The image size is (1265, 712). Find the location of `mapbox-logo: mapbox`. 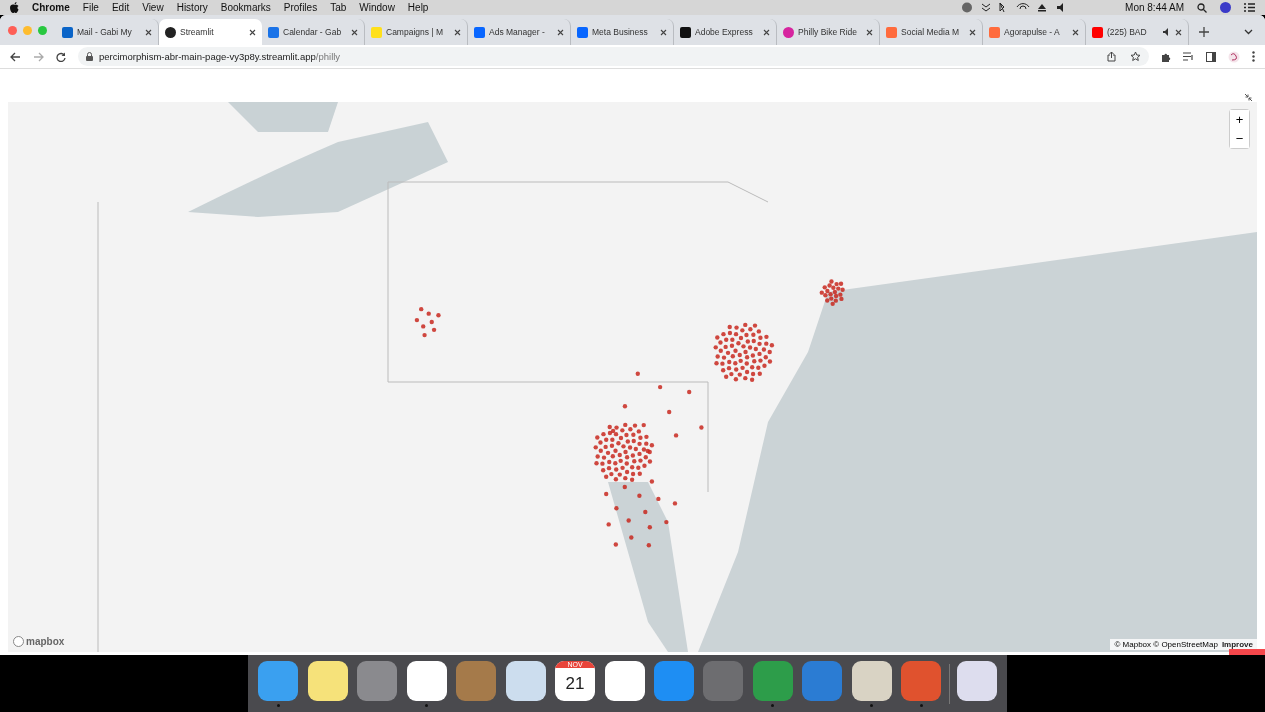

mapbox-logo: mapbox is located at coordinates (45, 641).